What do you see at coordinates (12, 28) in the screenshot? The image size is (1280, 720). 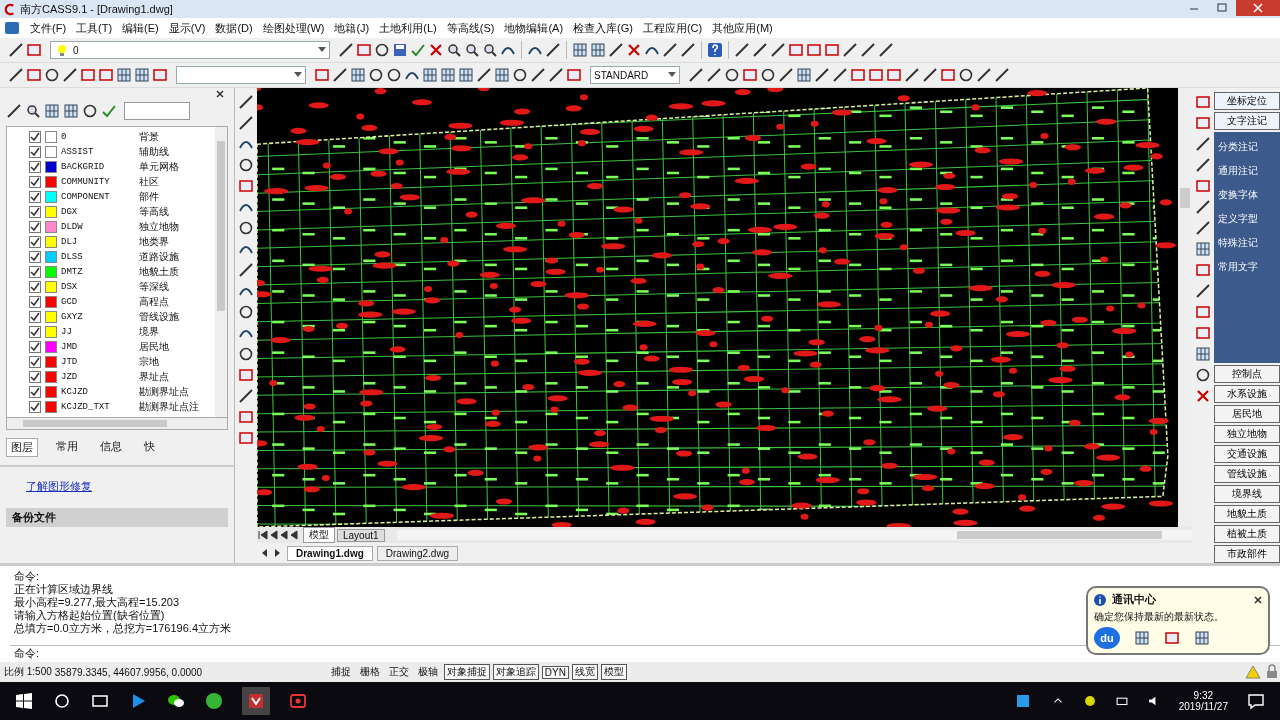 I see `document-icon` at bounding box center [12, 28].